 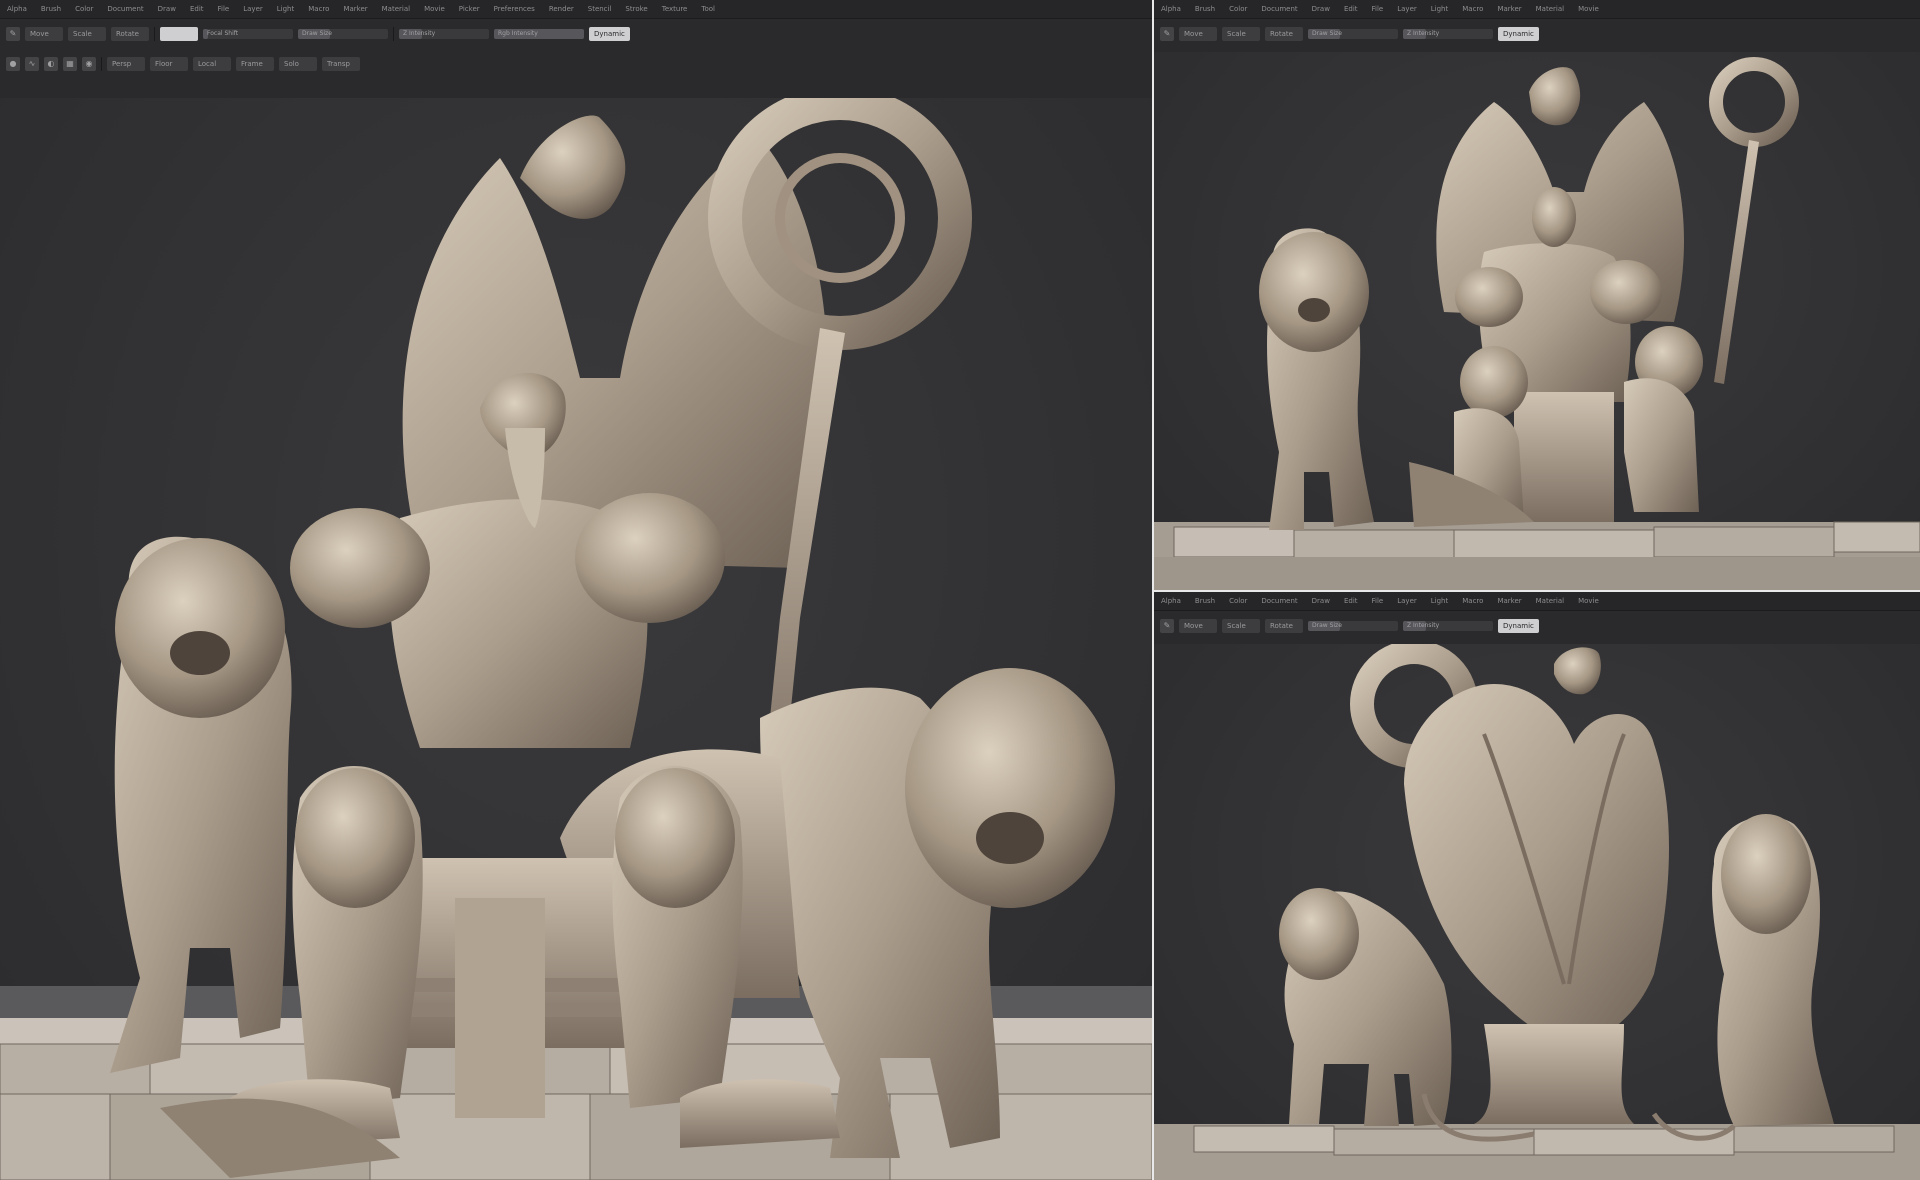 I want to click on brush-icon: ●, so click(x=13, y=64).